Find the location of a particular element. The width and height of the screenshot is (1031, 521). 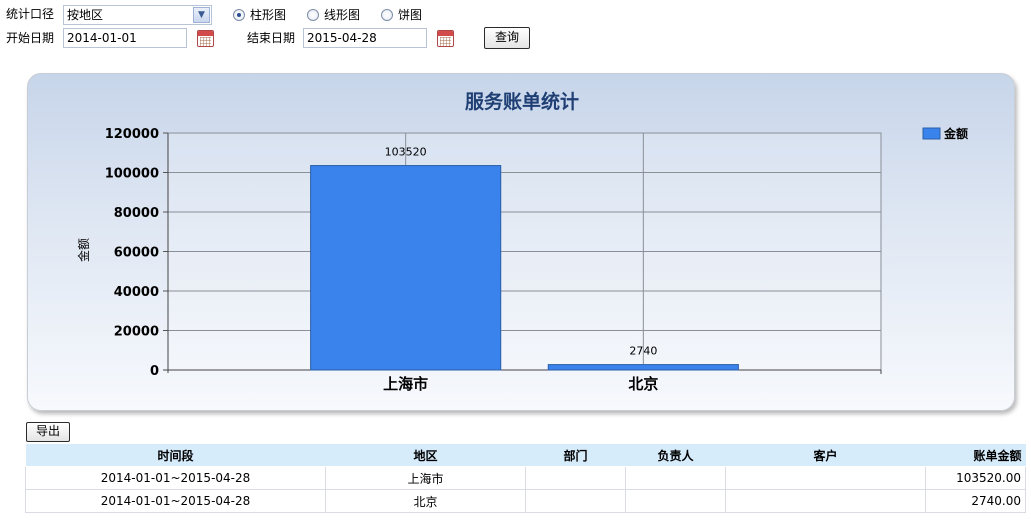

scope-select-value: 按地区 is located at coordinates (85, 15).